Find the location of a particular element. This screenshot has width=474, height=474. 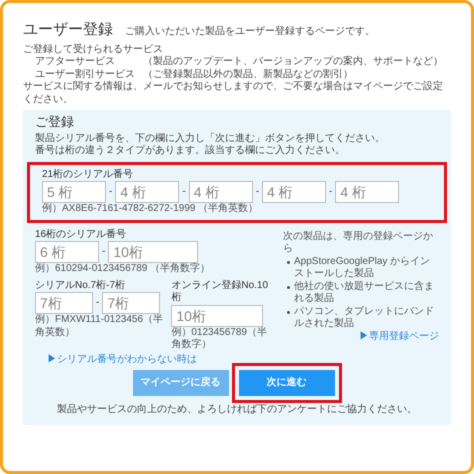

instruction-text: 番号は桁の違う２タイプがあります。該当する欄にご入力ください。 is located at coordinates (190, 151).